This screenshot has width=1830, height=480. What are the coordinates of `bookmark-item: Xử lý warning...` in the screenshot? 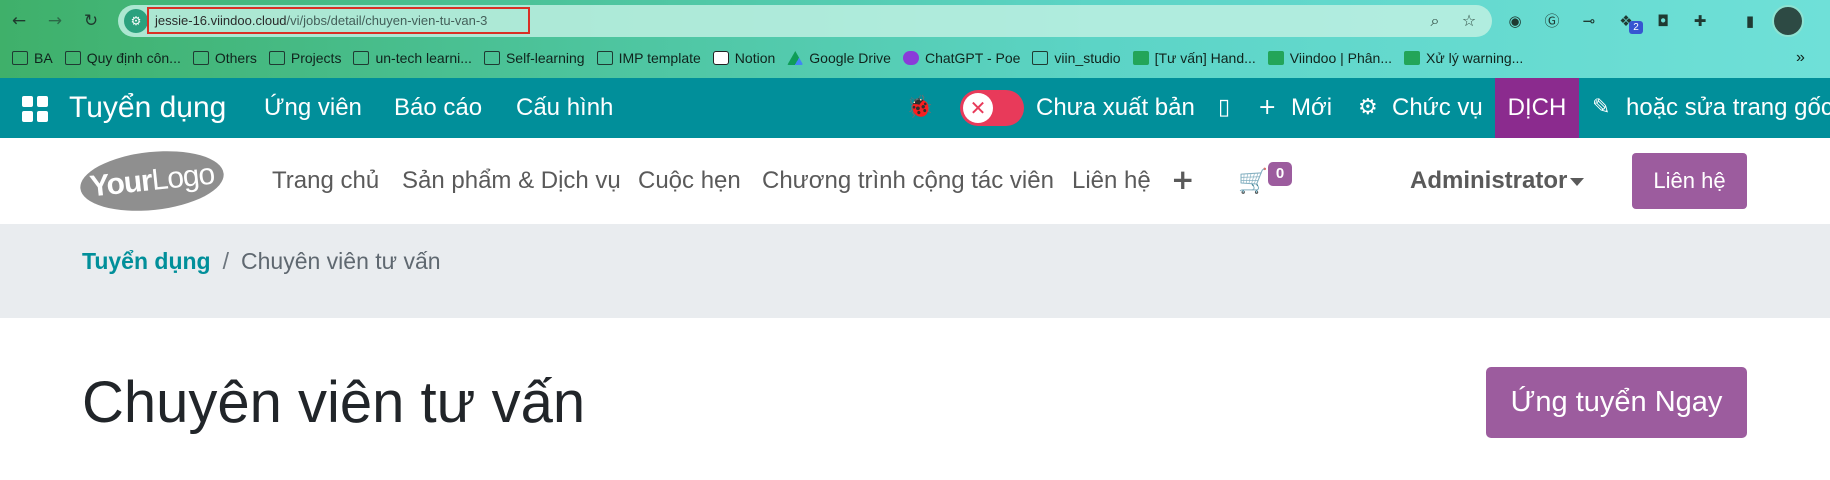 It's located at (1465, 58).